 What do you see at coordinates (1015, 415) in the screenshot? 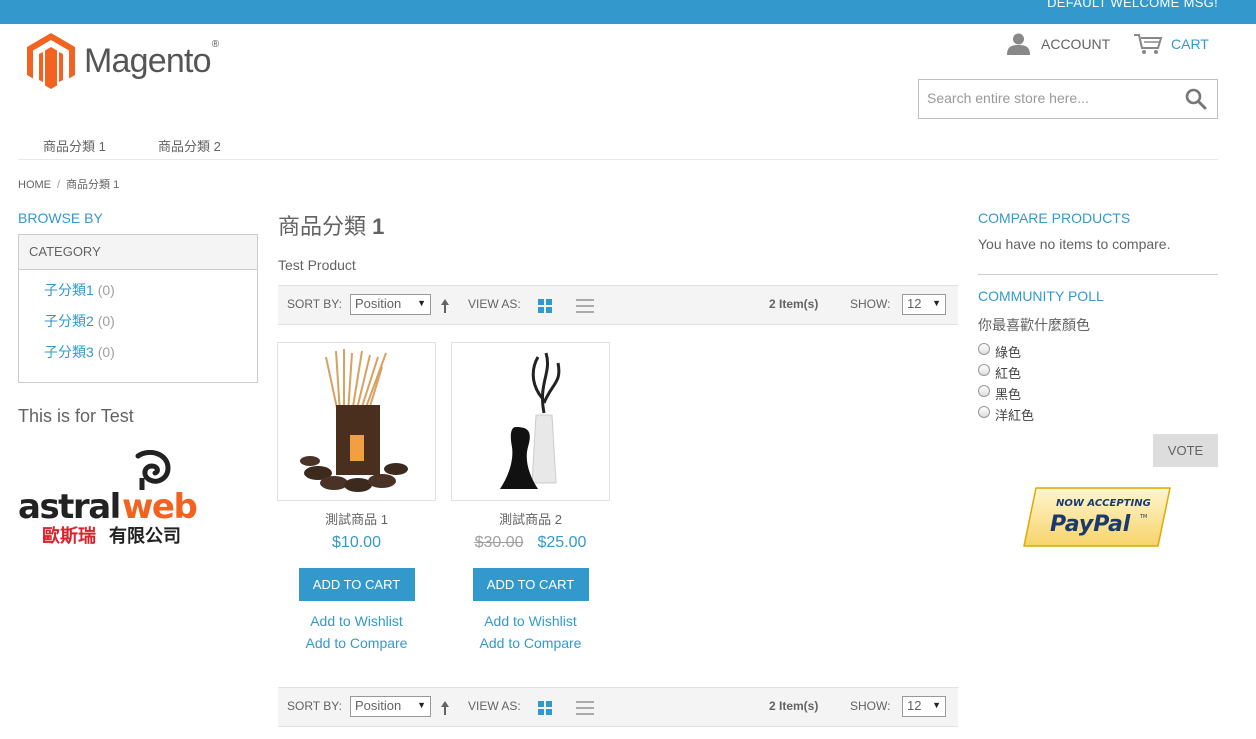
I see `poll-option-label: 洋紅色` at bounding box center [1015, 415].